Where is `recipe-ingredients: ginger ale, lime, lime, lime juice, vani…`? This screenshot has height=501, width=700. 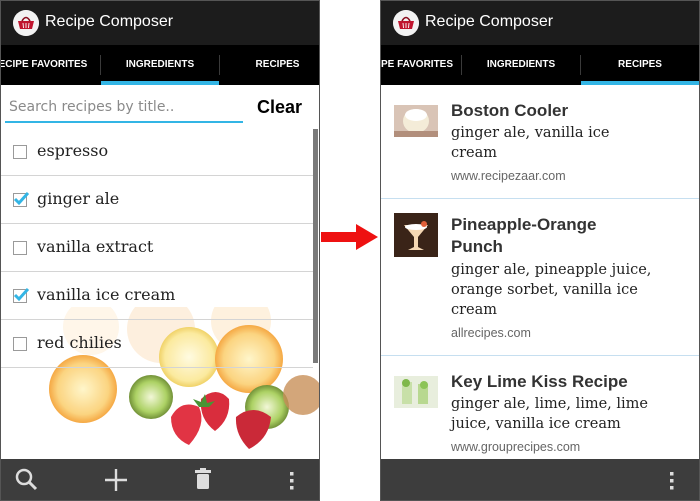
recipe-ingredients: ginger ale, lime, lime, lime juice, vani… is located at coordinates (571, 414).